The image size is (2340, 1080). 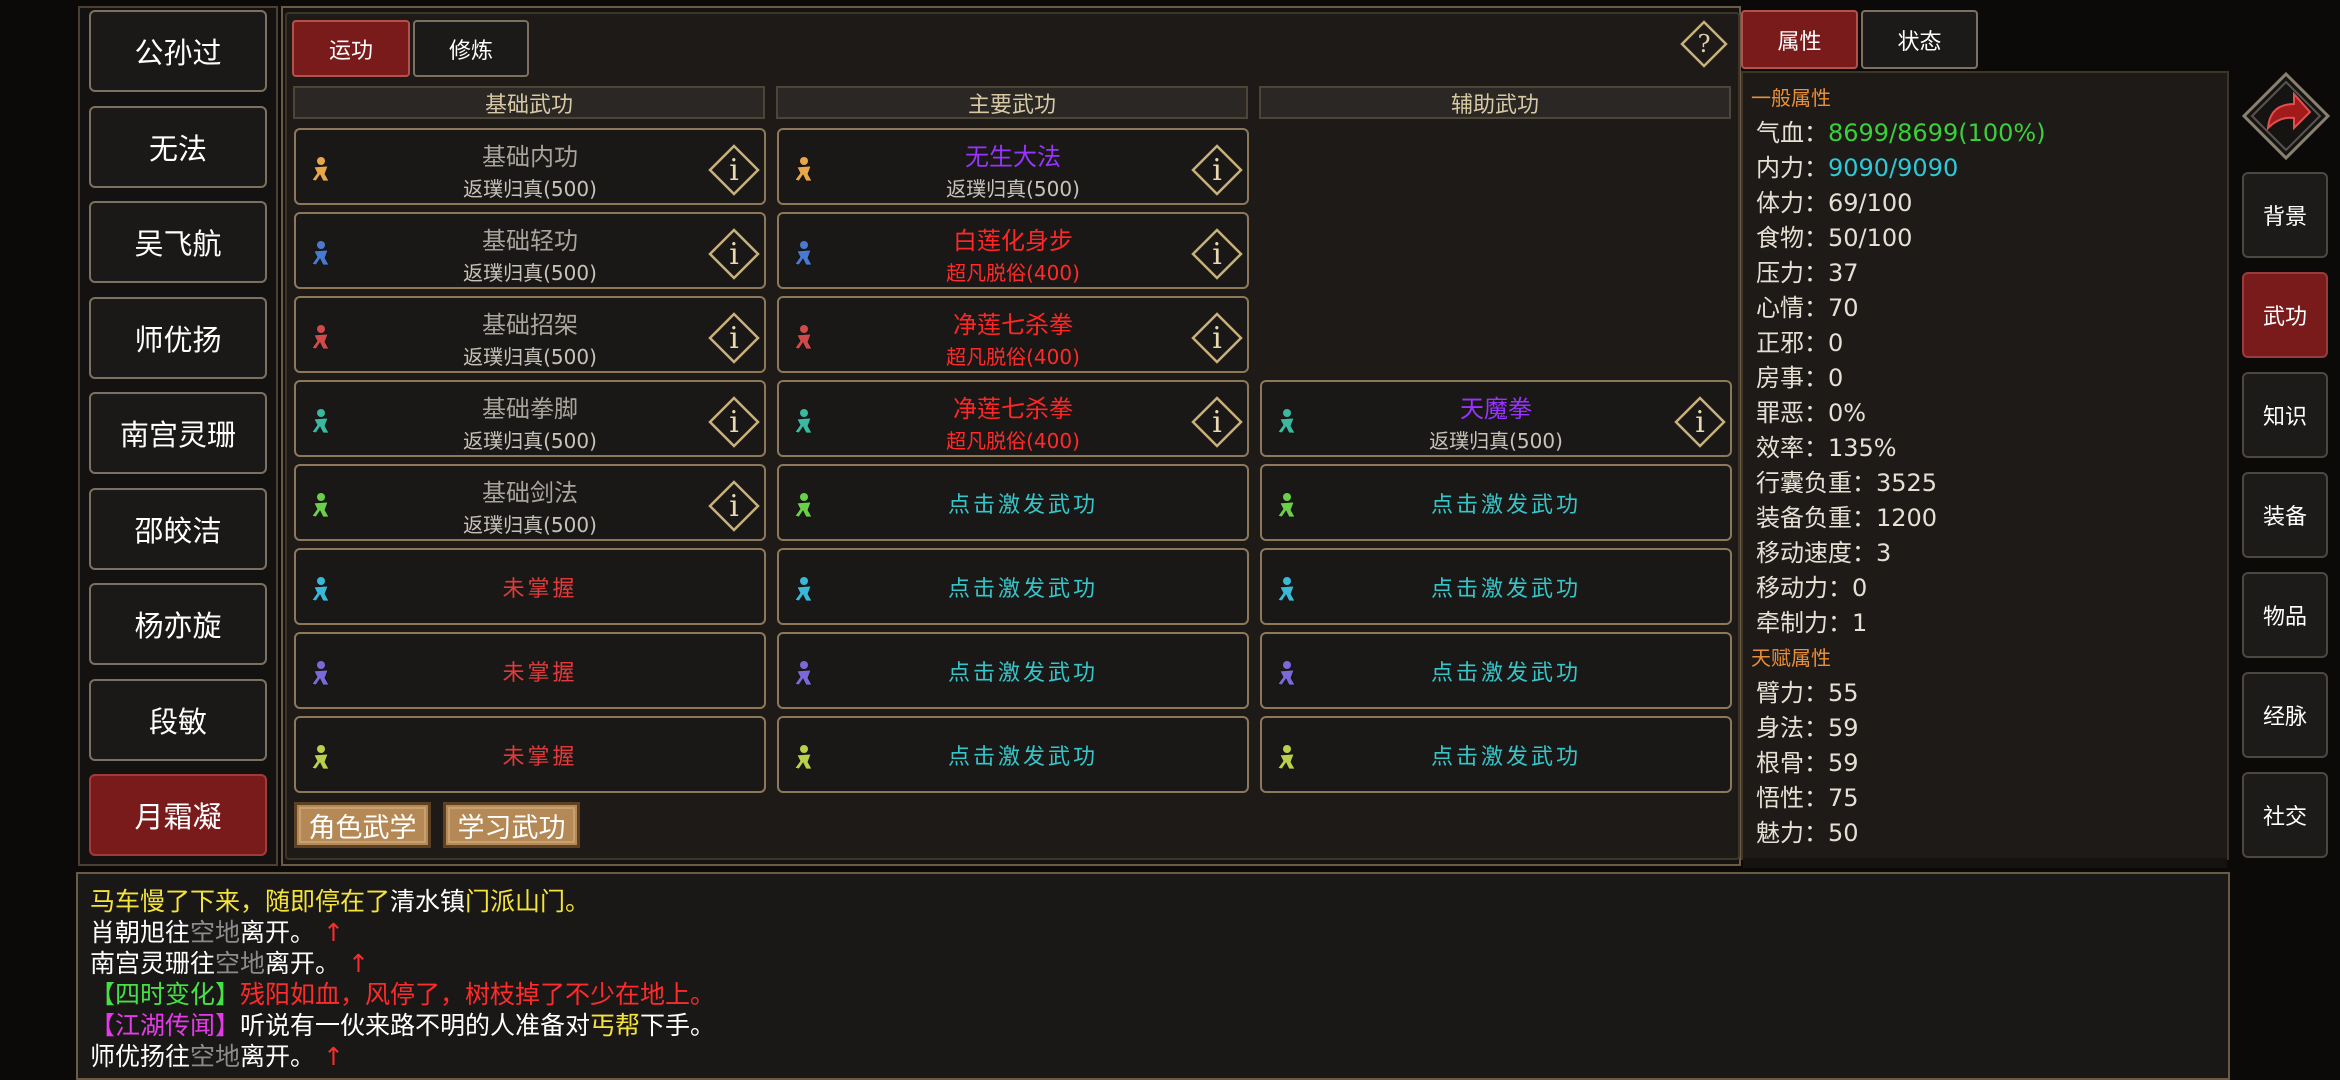 What do you see at coordinates (1792, 343) in the screenshot?
I see `attribute-label: 正邪：` at bounding box center [1792, 343].